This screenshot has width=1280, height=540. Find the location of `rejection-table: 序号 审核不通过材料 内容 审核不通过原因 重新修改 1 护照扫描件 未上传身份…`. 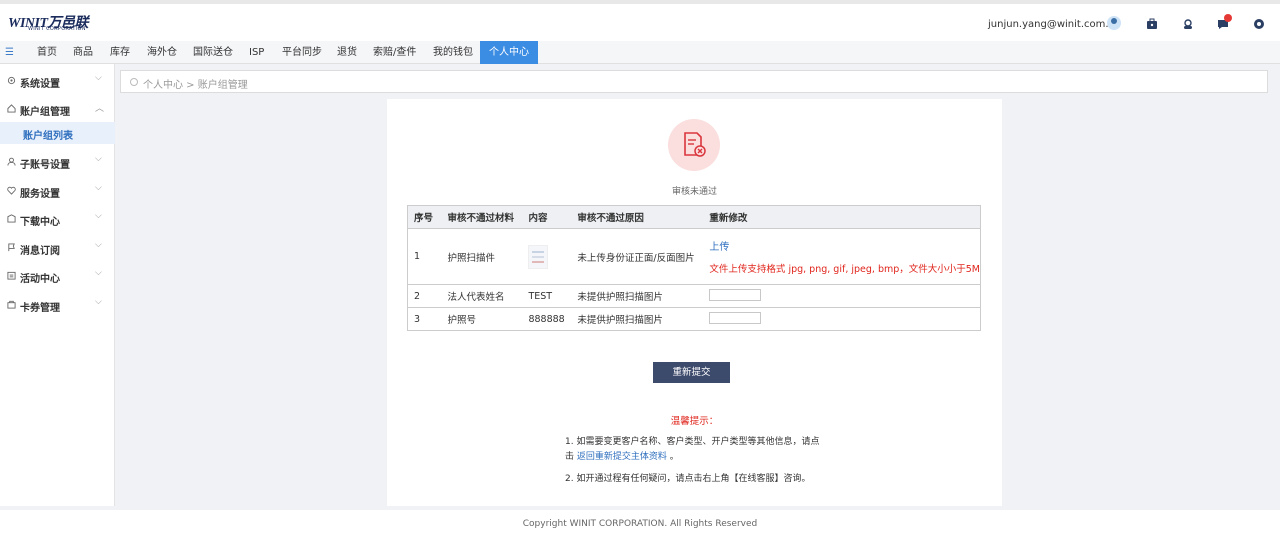

rejection-table: 序号 审核不通过材料 内容 审核不通过原因 重新修改 1 护照扫描件 未上传身份… is located at coordinates (694, 268).